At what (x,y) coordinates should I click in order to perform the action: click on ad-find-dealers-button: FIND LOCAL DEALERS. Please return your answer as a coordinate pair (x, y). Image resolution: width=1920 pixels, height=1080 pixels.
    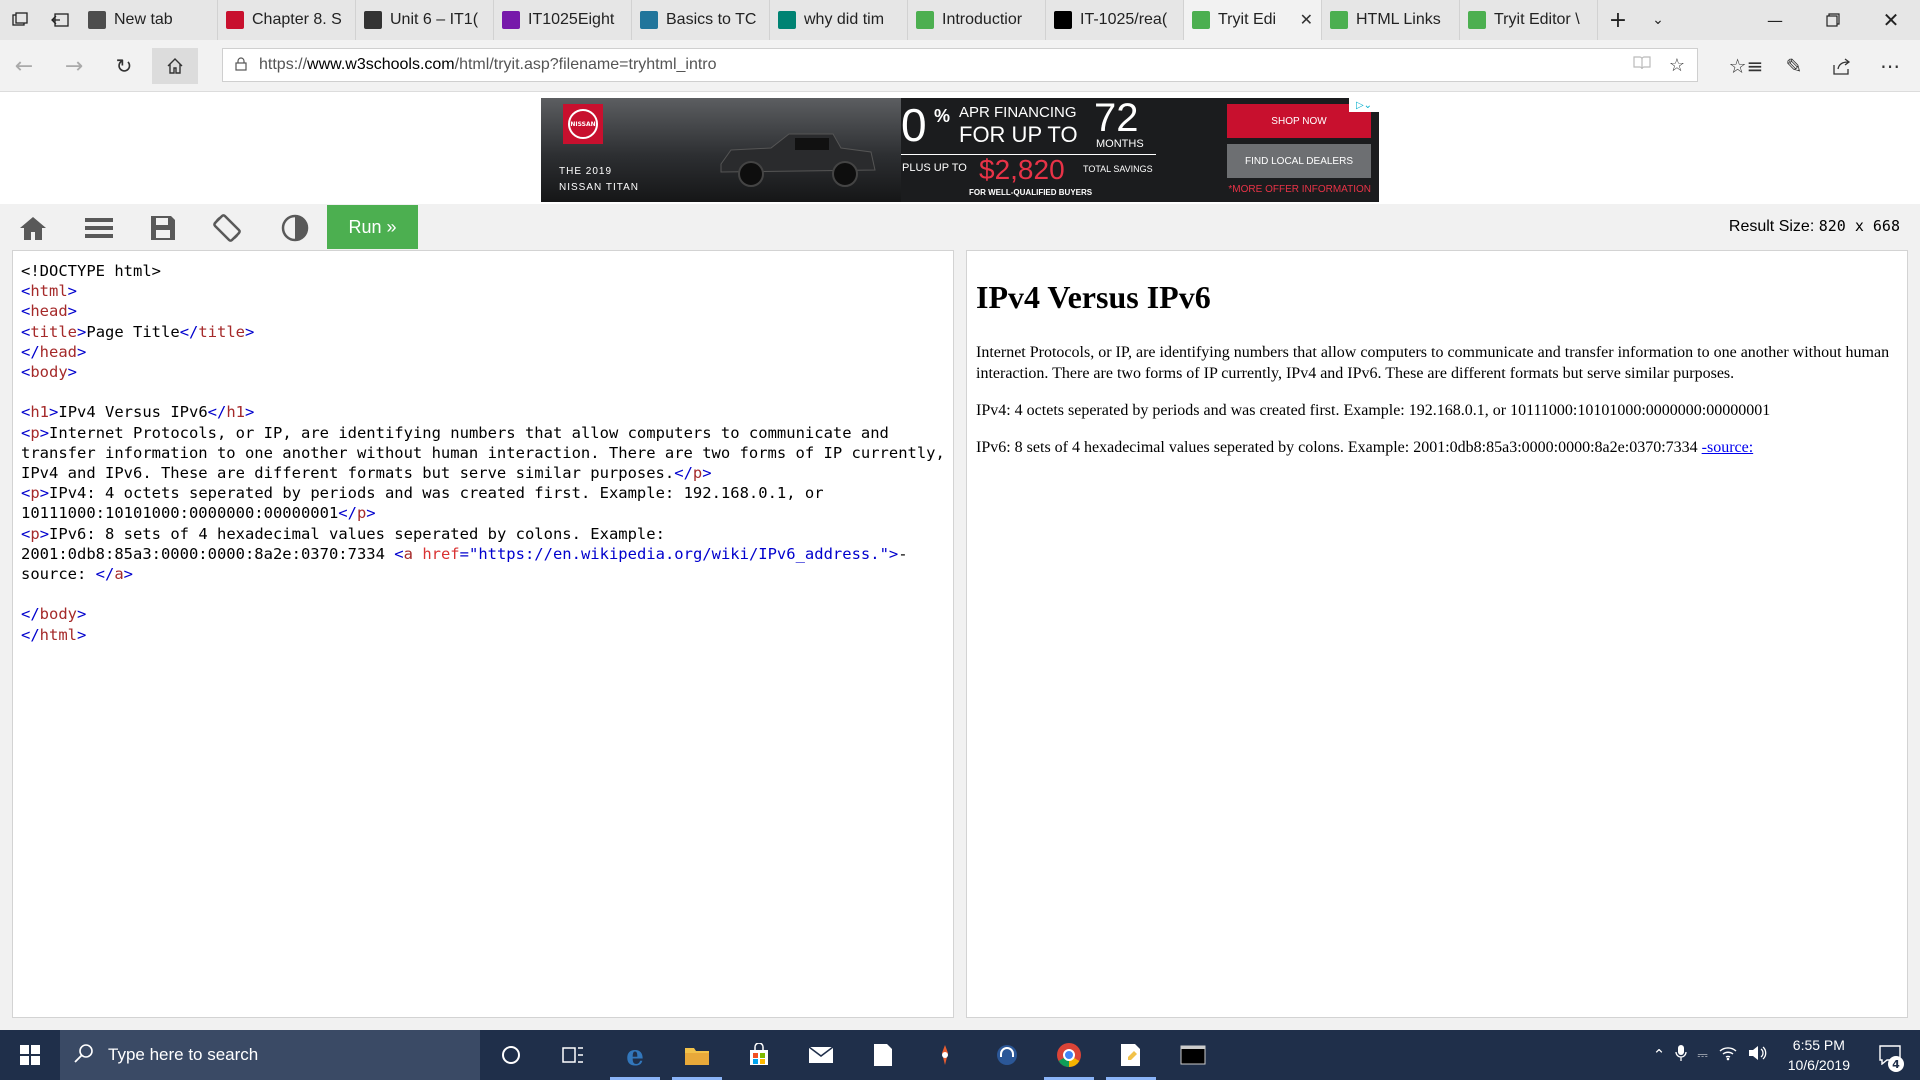
    Looking at the image, I should click on (1299, 161).